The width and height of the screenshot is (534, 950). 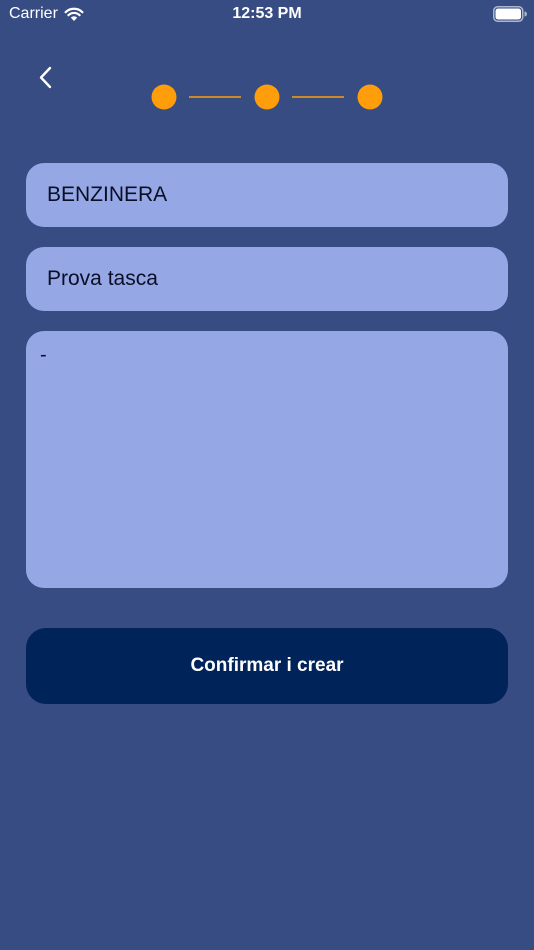 I want to click on confirm-create-button: Confirmar i crear, so click(x=267, y=666).